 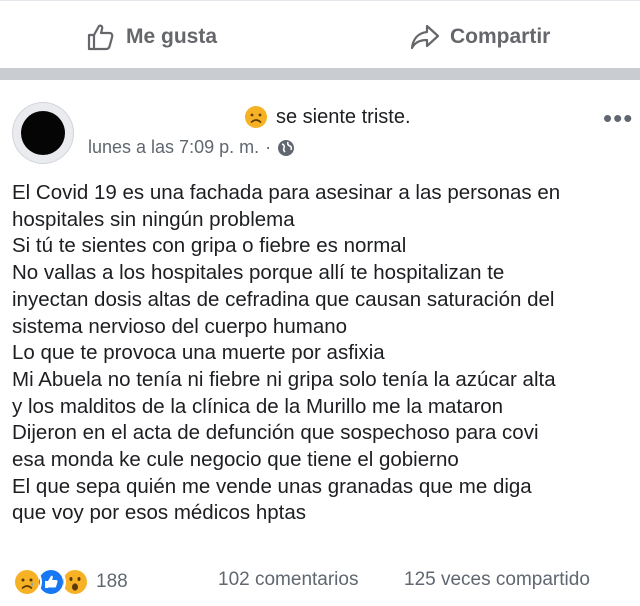 I want to click on sad-reaction-icon, so click(x=27, y=582).